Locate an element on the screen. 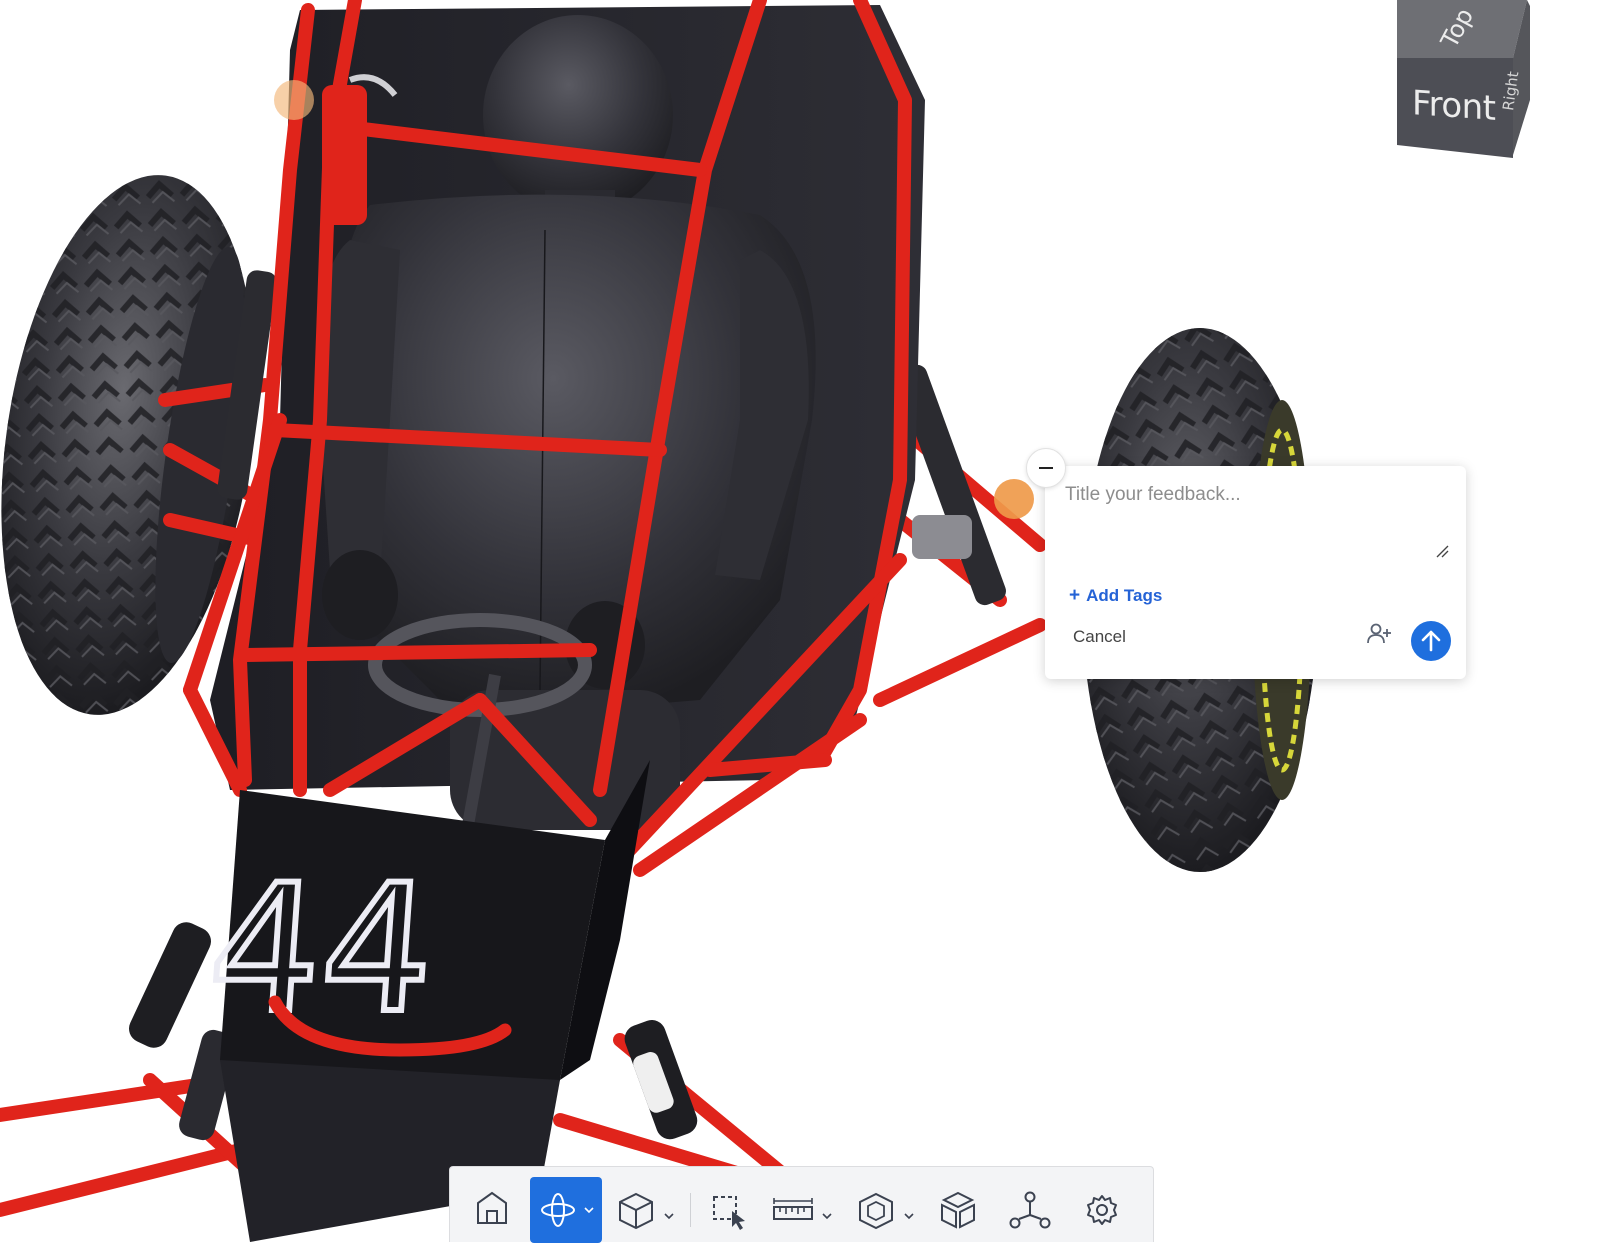 This screenshot has width=1600, height=1243. arrow-up-icon is located at coordinates (1431, 641).